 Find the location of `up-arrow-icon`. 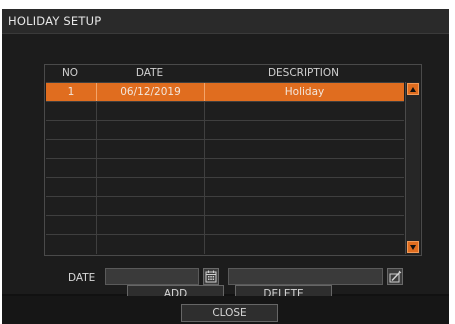

up-arrow-icon is located at coordinates (413, 89).